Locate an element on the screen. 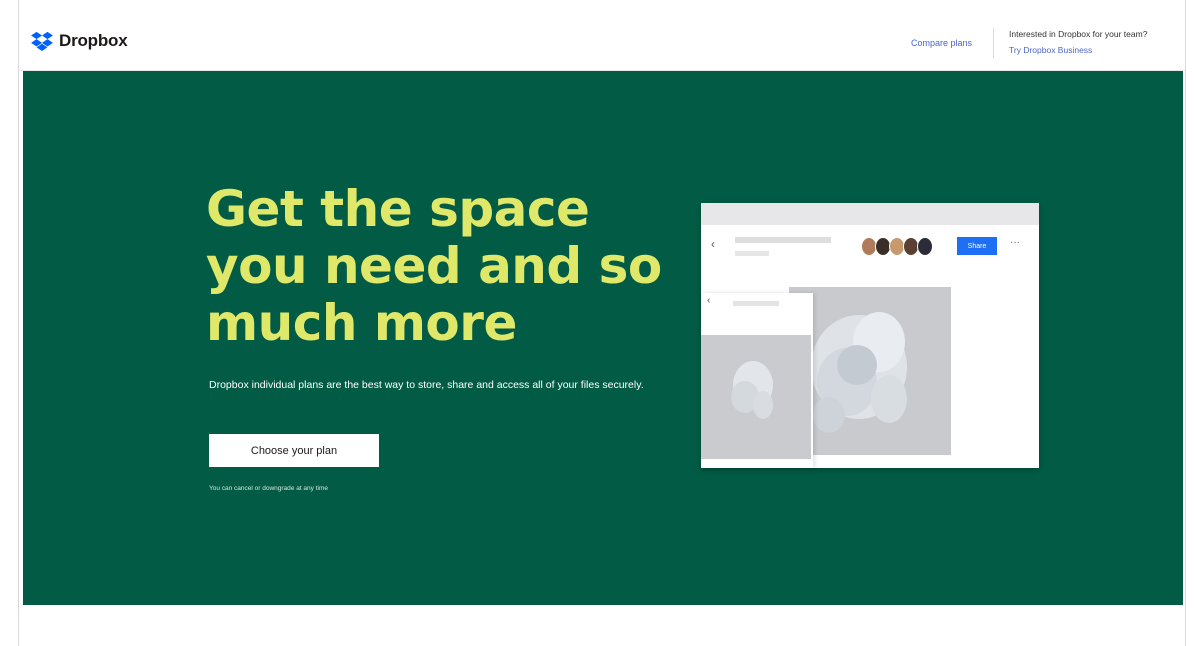  product-preview-image: ‹ Share ··· ‹ is located at coordinates (870, 335).